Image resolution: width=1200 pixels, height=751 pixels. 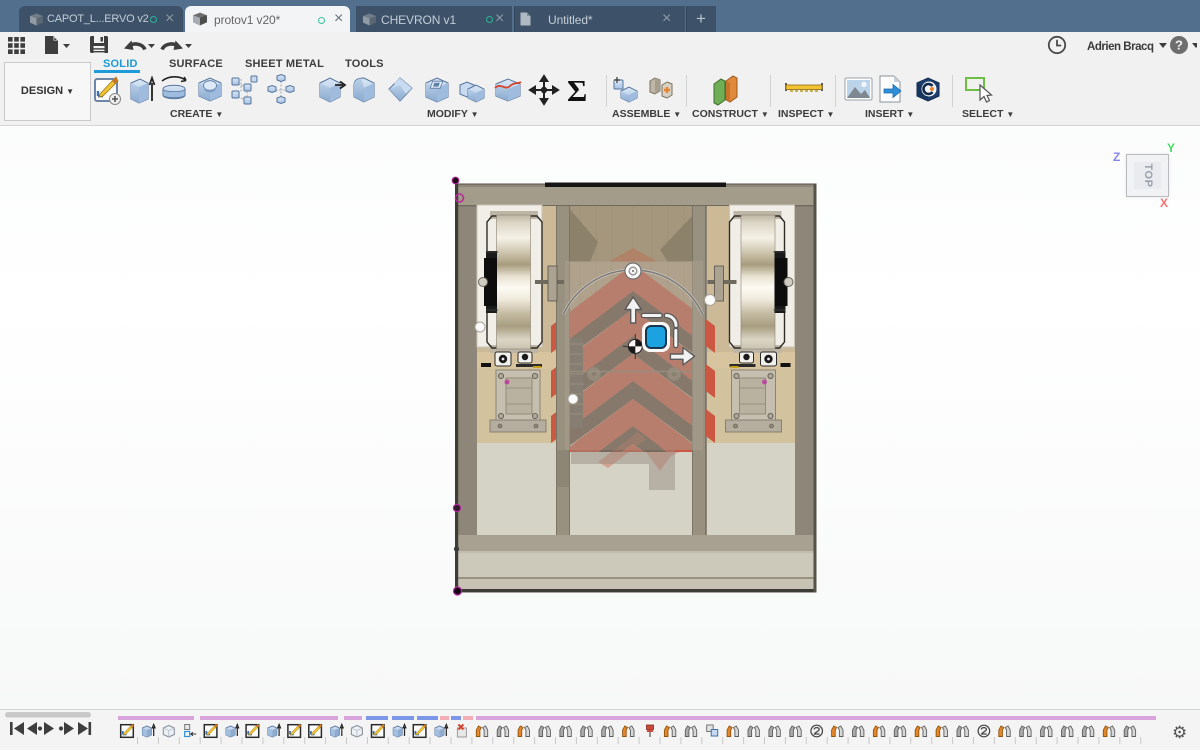 I want to click on svg-text: Σ, so click(x=577, y=90).